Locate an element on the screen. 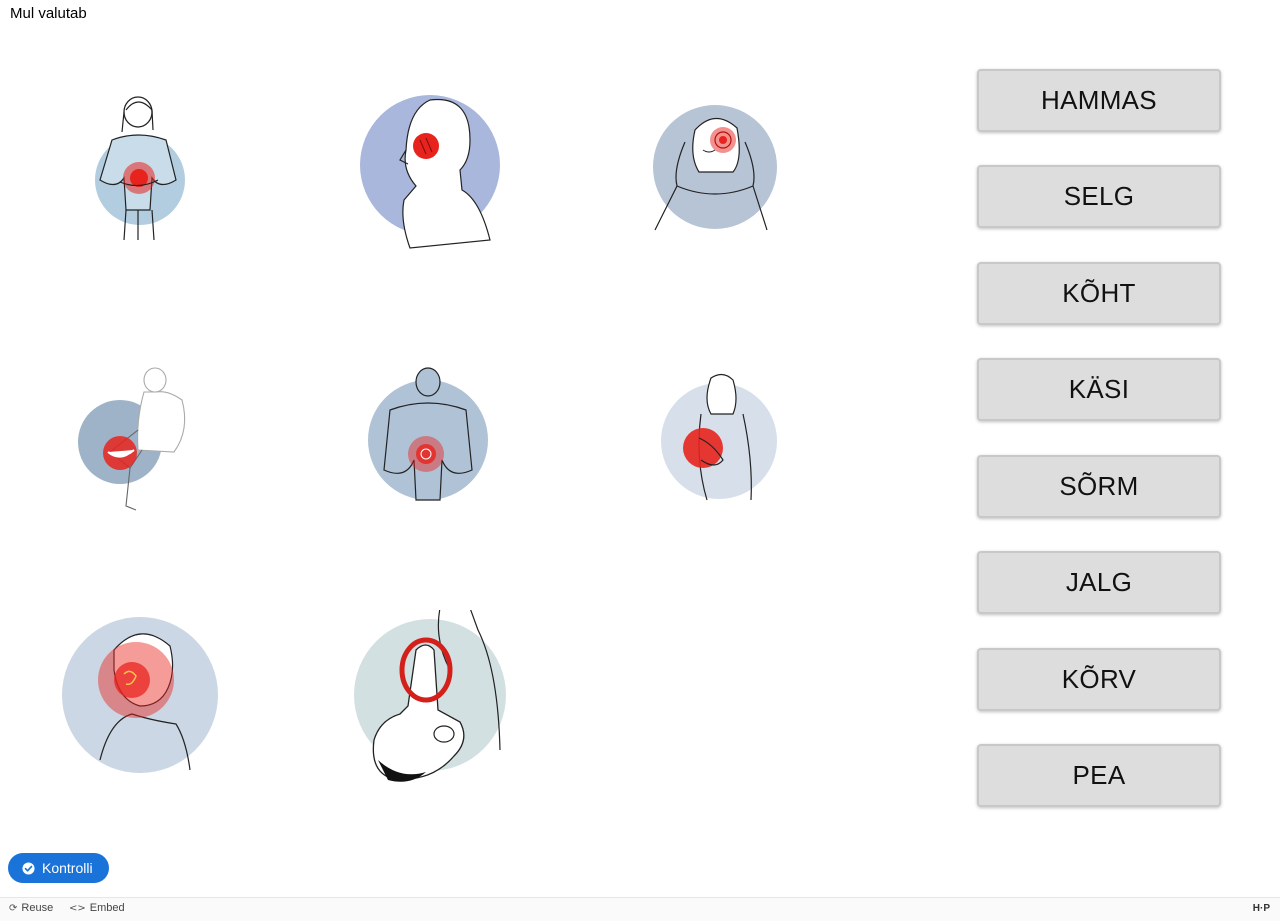 This screenshot has width=1280, height=921. tooth-pain-illustration is located at coordinates (430, 172).